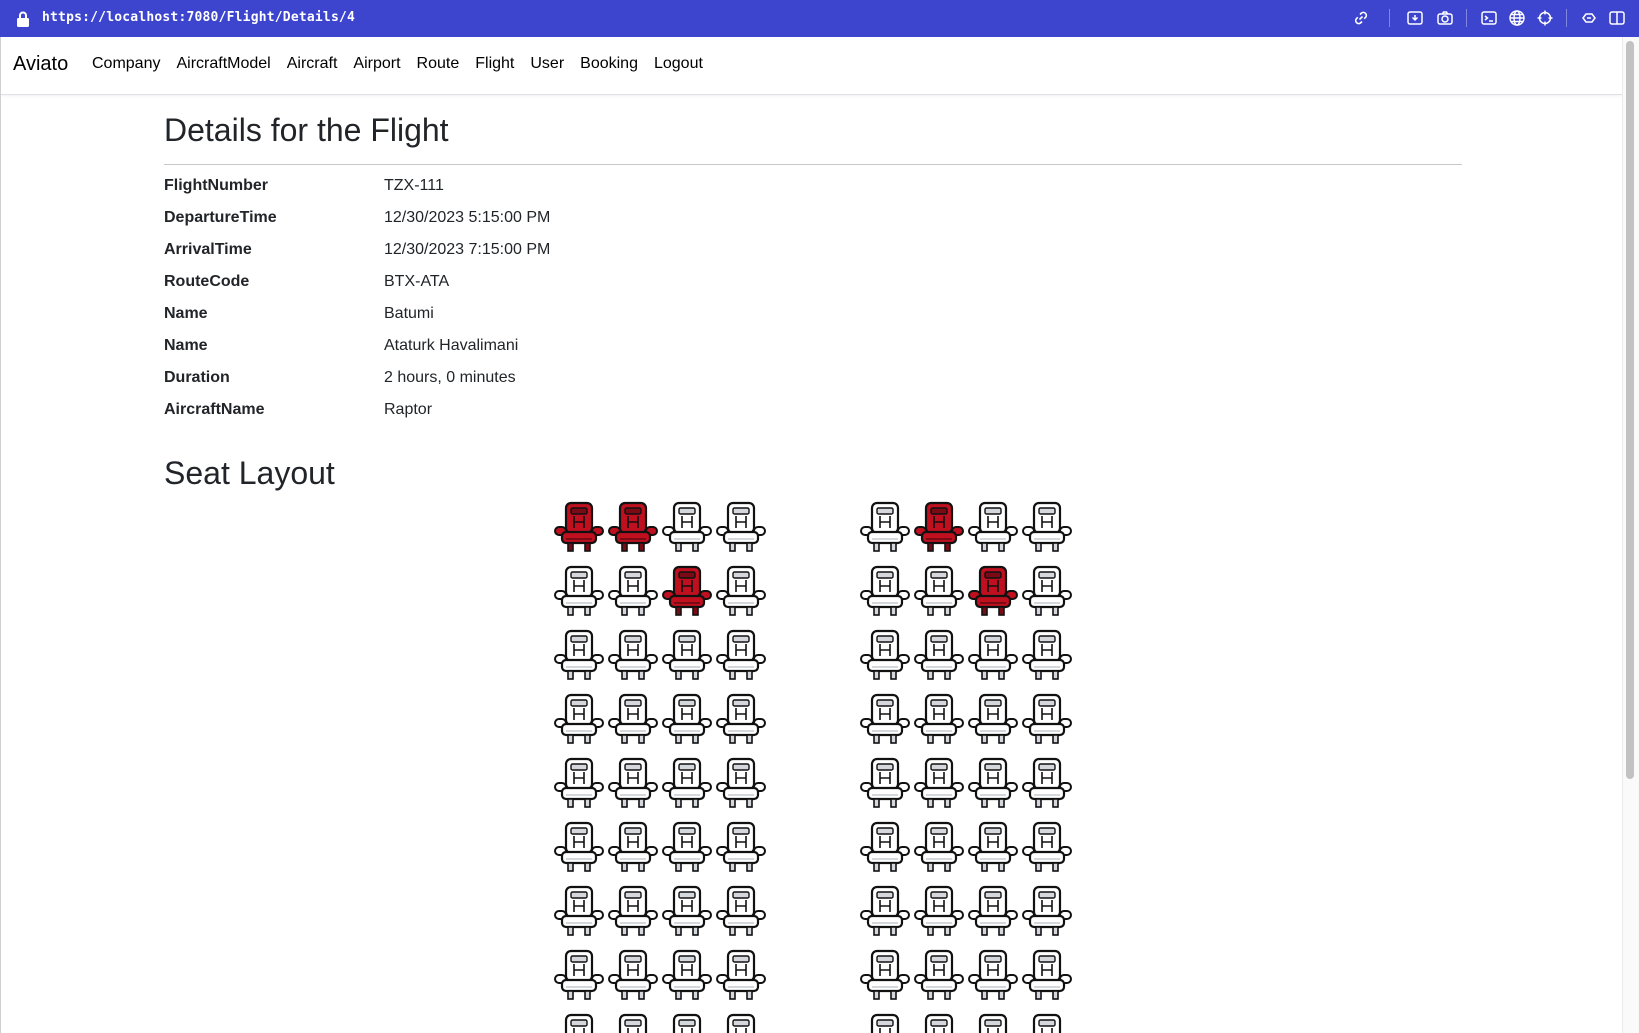 The image size is (1639, 1033). Describe the element at coordinates (1630, 410) in the screenshot. I see `scrollbar-thumb` at that location.